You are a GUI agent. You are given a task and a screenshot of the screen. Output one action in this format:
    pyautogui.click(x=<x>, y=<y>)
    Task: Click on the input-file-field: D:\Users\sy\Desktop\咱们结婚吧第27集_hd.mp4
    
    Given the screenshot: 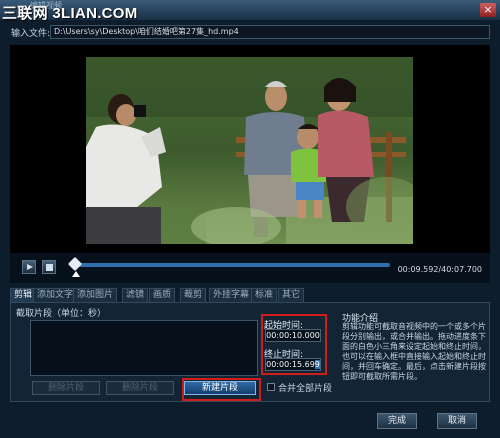 What is the action you would take?
    pyautogui.click(x=270, y=32)
    